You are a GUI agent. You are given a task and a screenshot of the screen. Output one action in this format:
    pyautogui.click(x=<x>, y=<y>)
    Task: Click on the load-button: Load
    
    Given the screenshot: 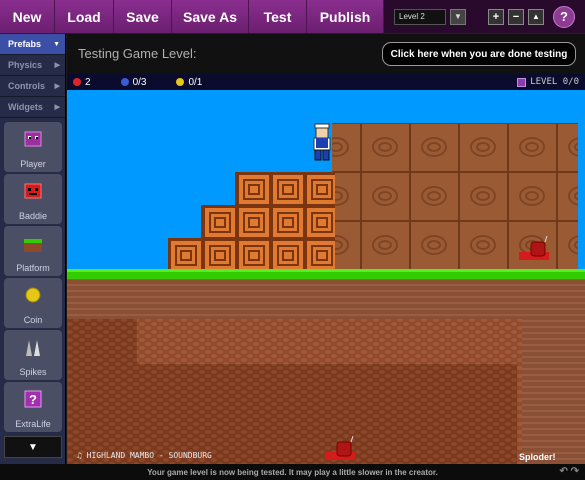 What is the action you would take?
    pyautogui.click(x=84, y=16)
    